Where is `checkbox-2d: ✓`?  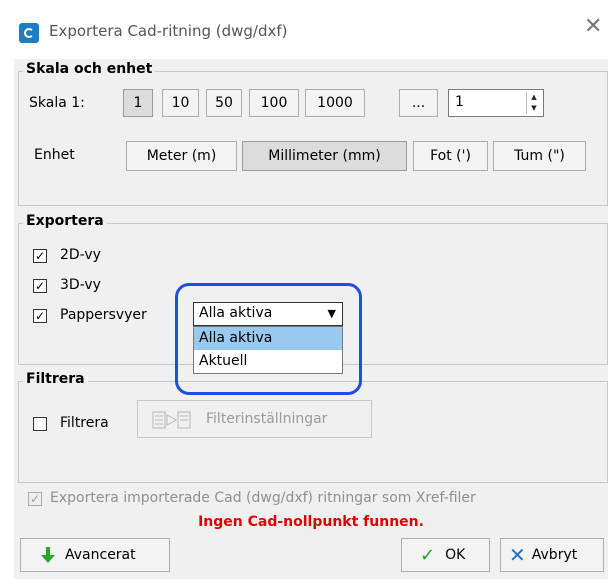 checkbox-2d: ✓ is located at coordinates (40, 256).